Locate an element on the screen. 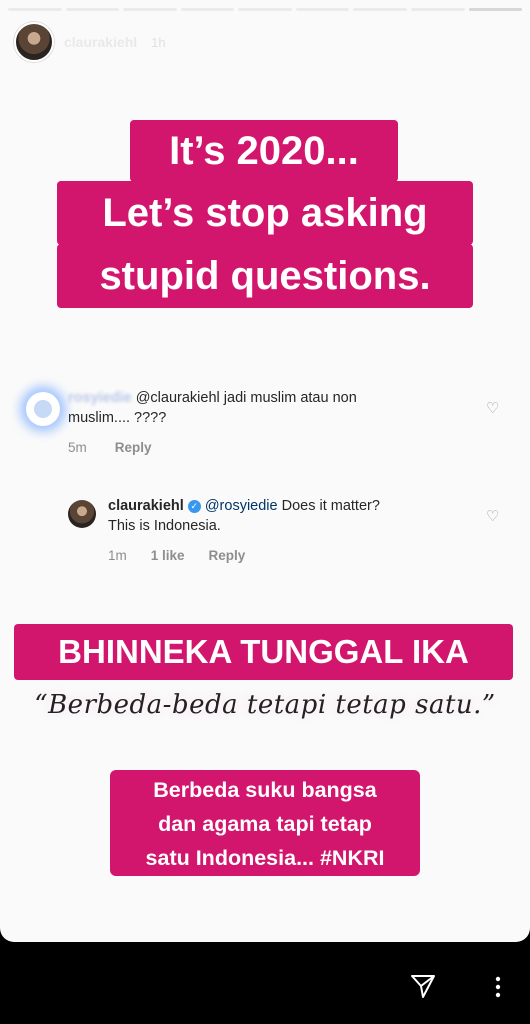 This screenshot has height=1024, width=530. reply-likes: 1 like is located at coordinates (168, 555).